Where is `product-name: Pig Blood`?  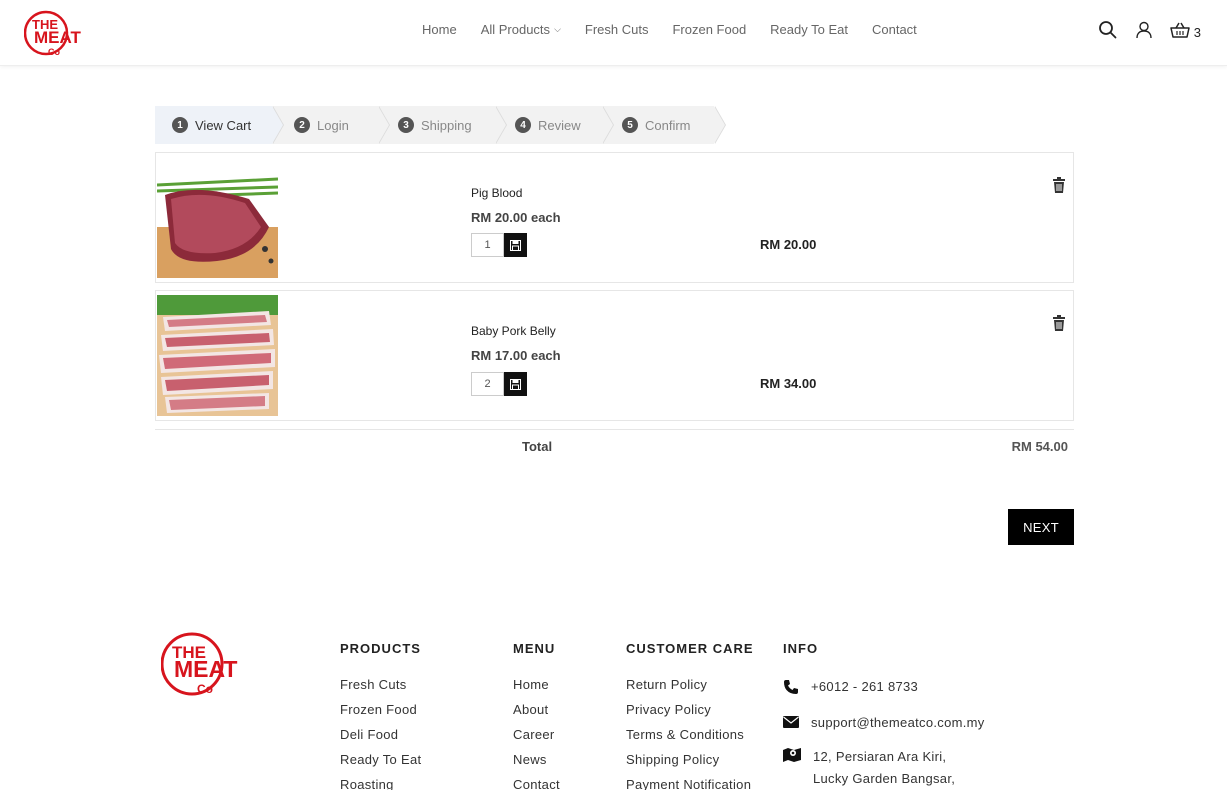
product-name: Pig Blood is located at coordinates (496, 193).